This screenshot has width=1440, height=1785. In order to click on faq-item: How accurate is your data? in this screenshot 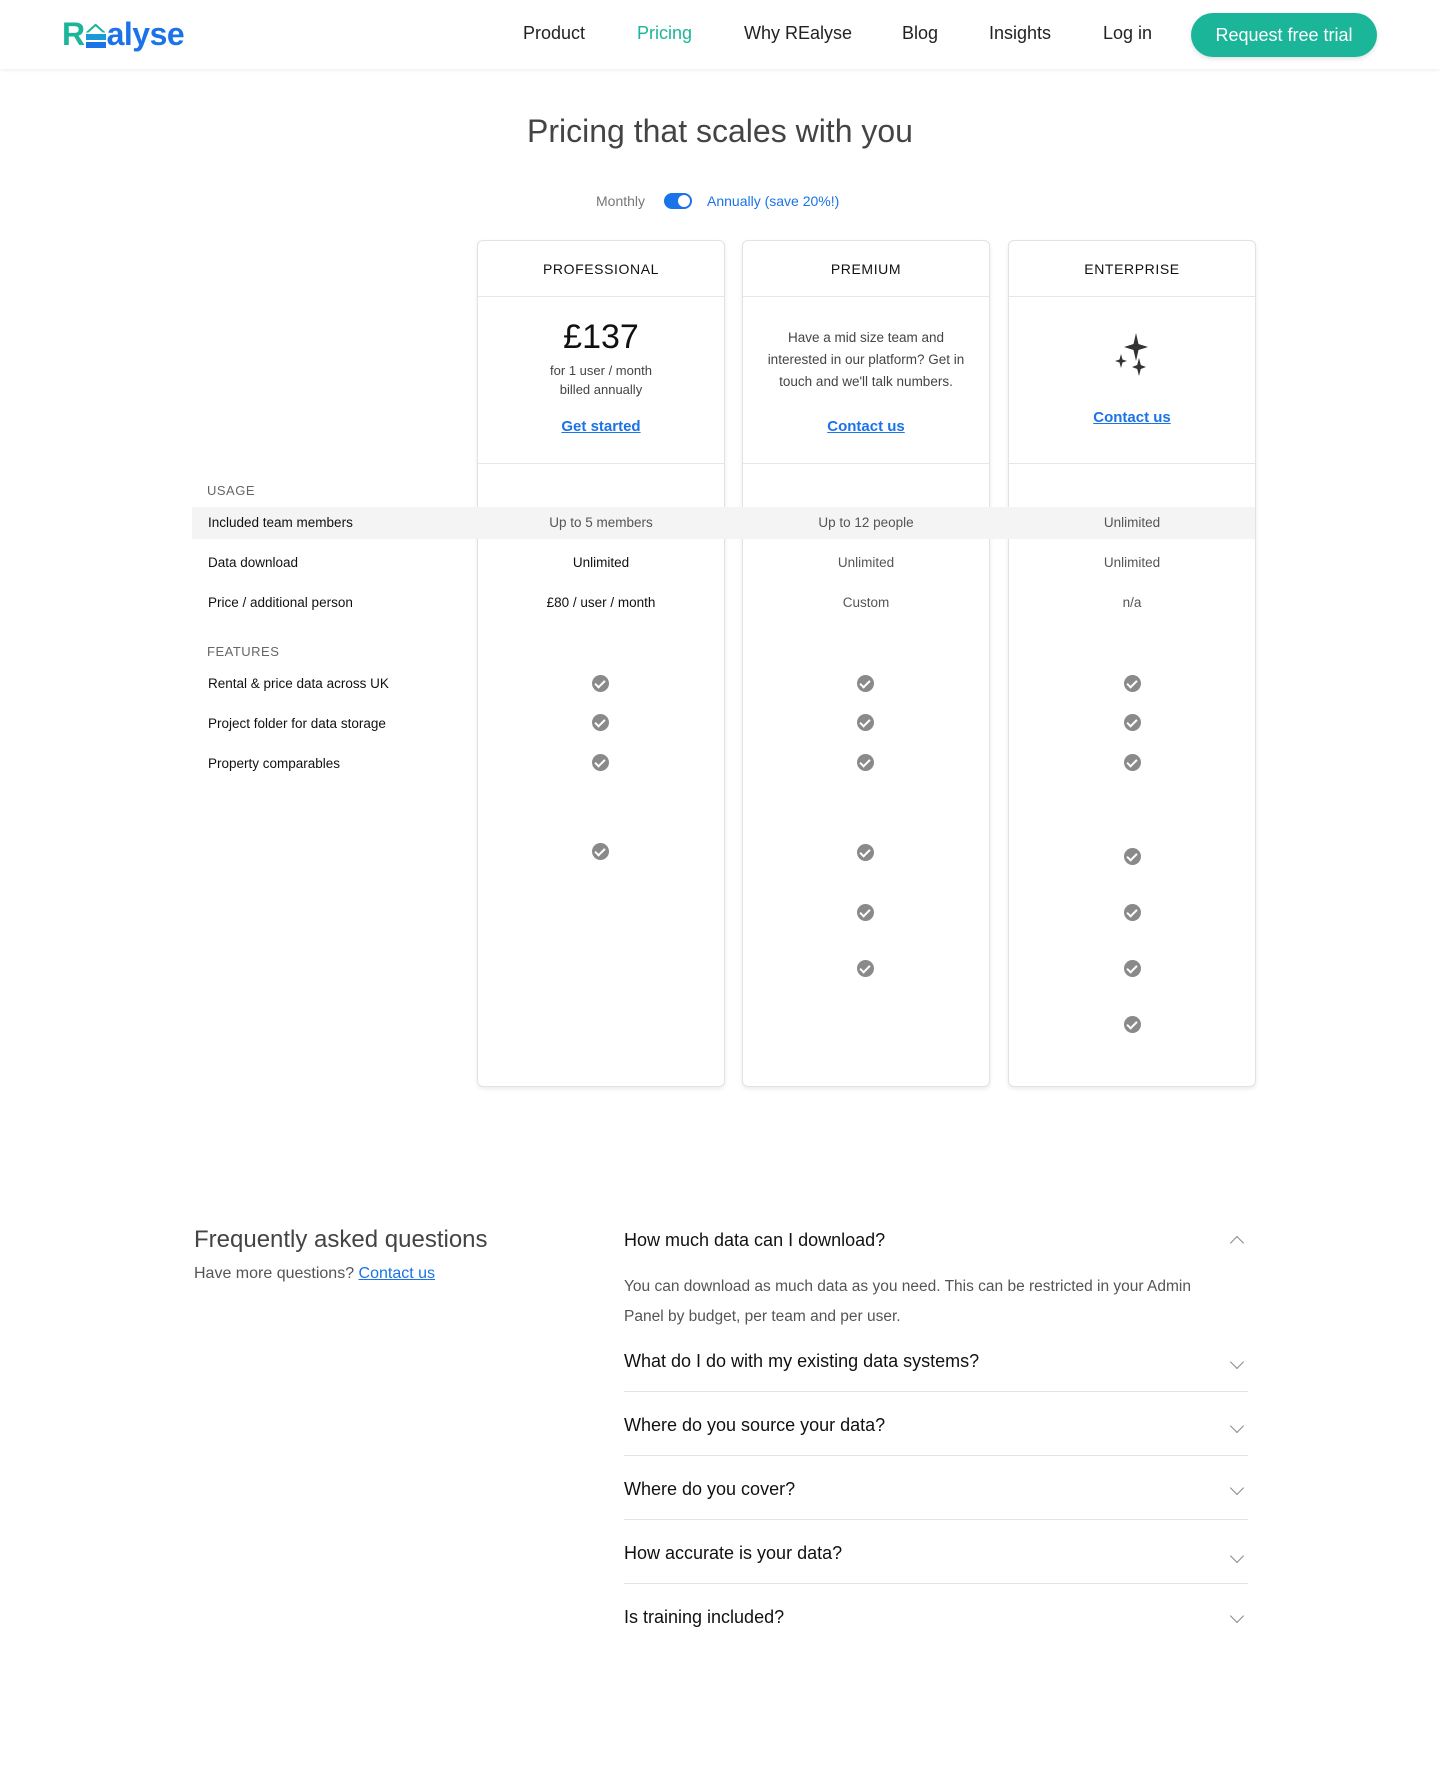, I will do `click(936, 1558)`.